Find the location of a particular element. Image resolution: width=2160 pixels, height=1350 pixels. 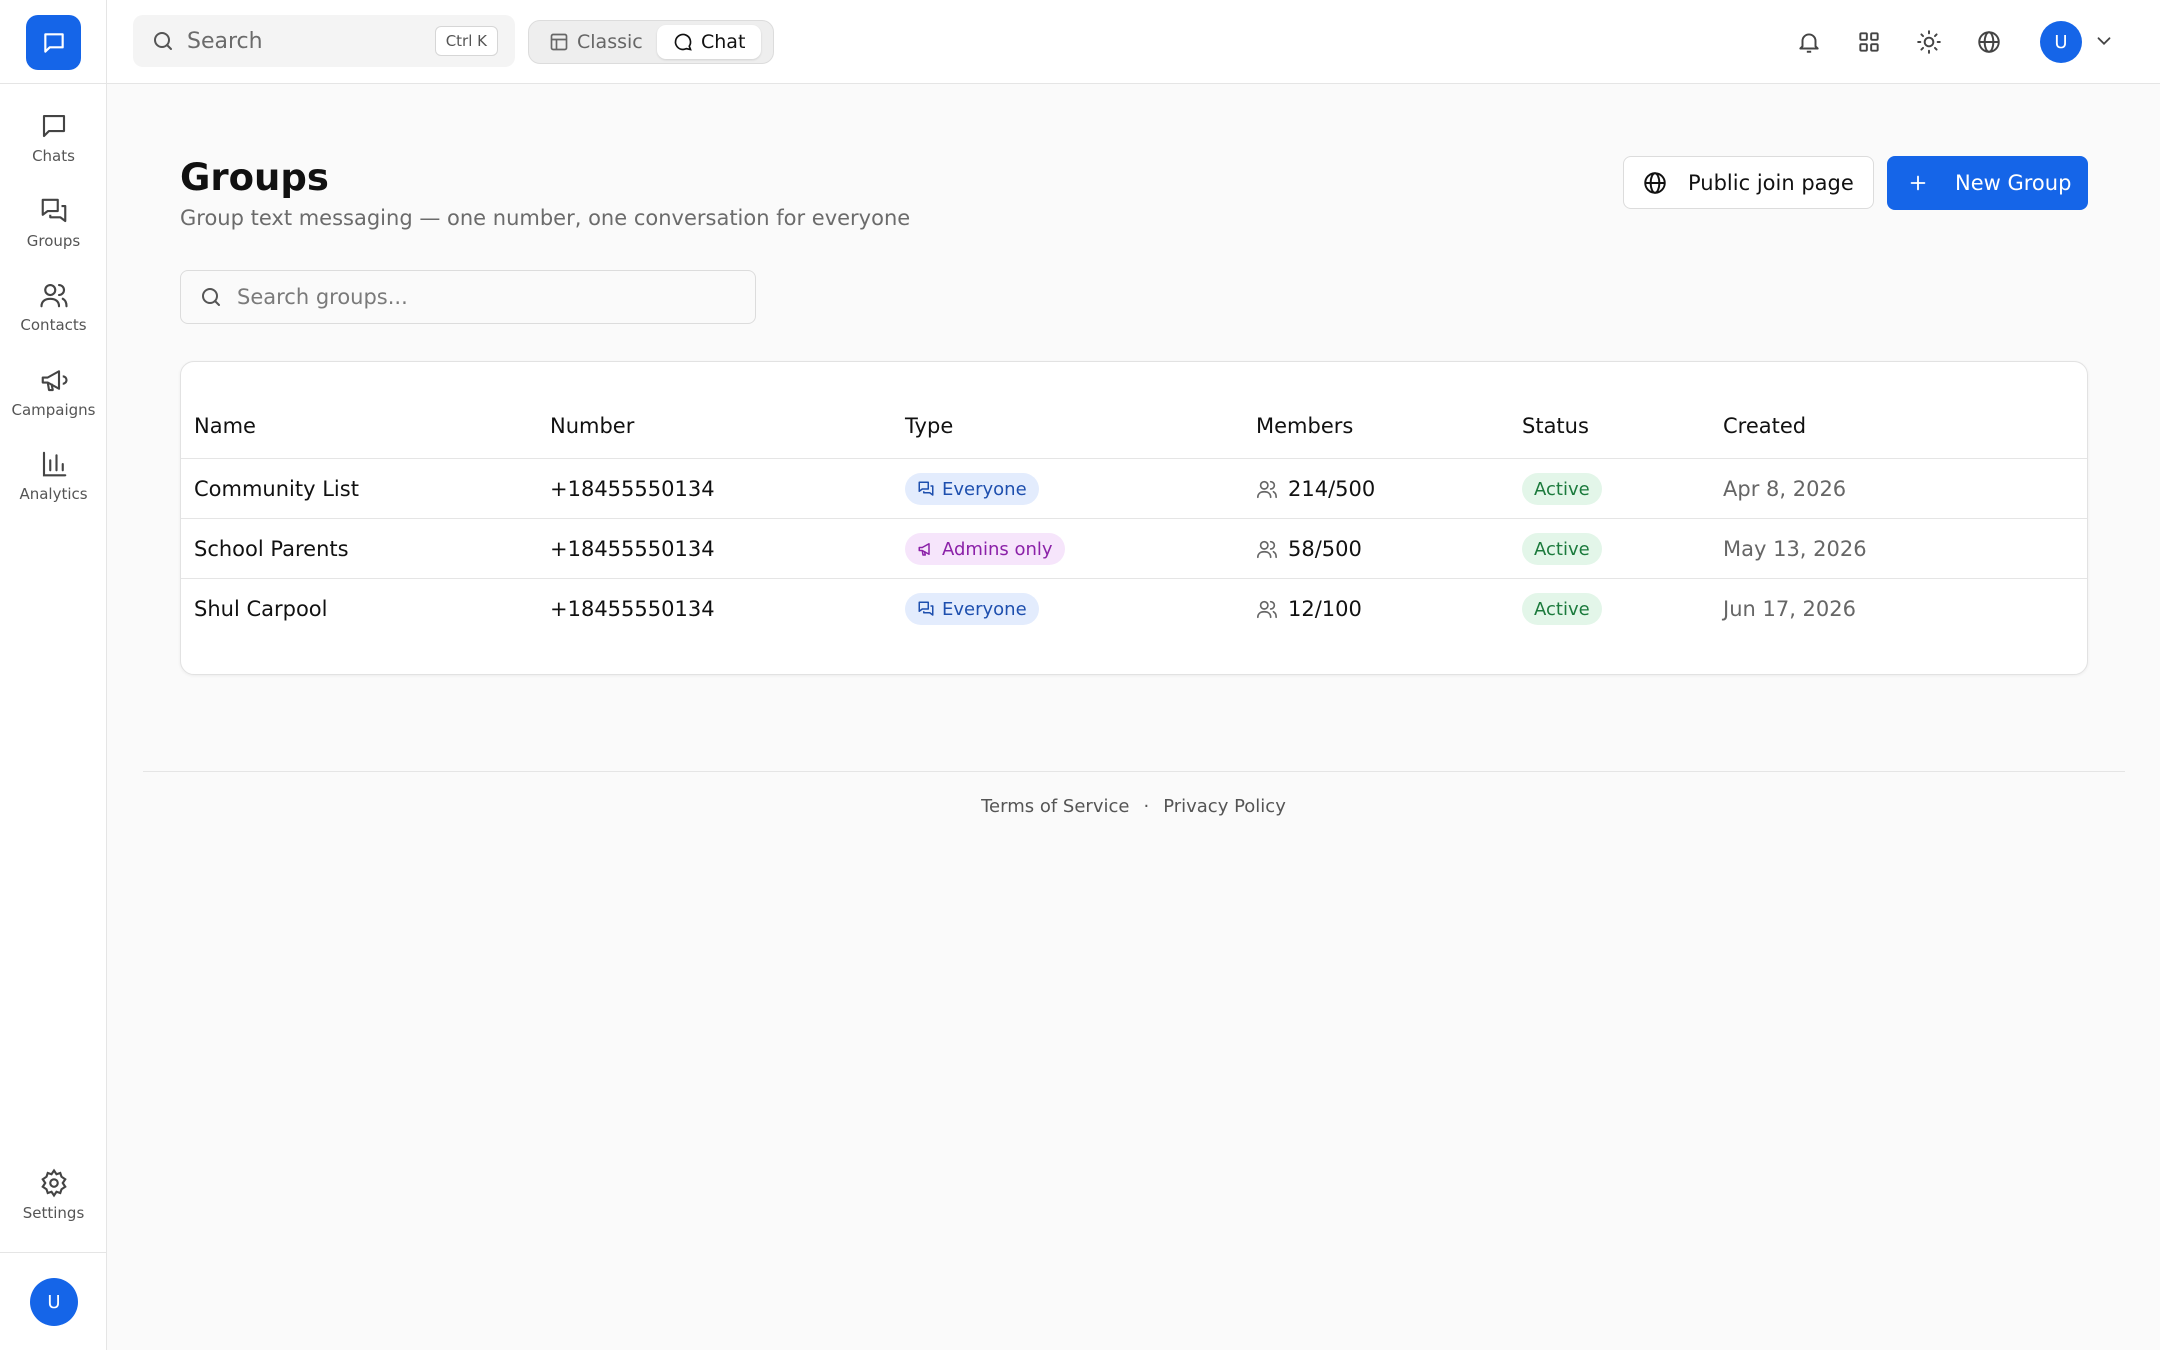

members-count: 58/500 is located at coordinates (1325, 549).